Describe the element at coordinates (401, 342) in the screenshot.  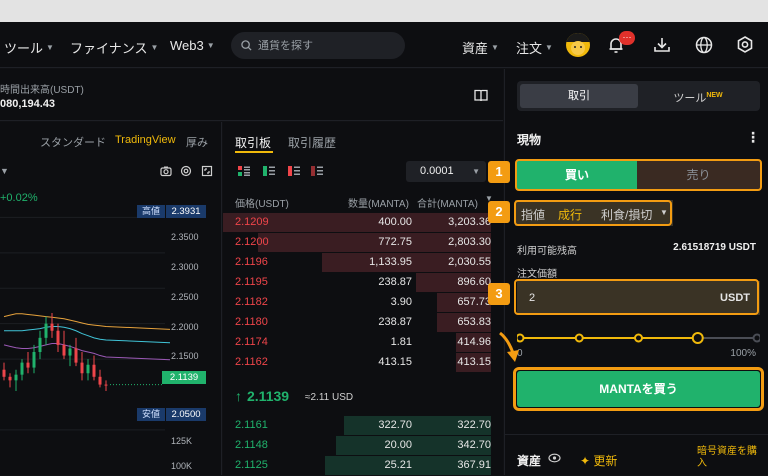
I see `ask-qty: 1.81` at that location.